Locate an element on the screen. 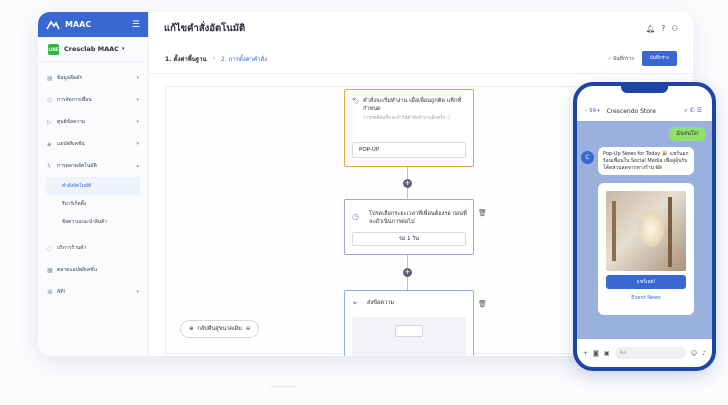 This screenshot has width=728, height=405. sidebar-item: ▷ ศูนย์ข้อความ ▾ is located at coordinates (93, 122).